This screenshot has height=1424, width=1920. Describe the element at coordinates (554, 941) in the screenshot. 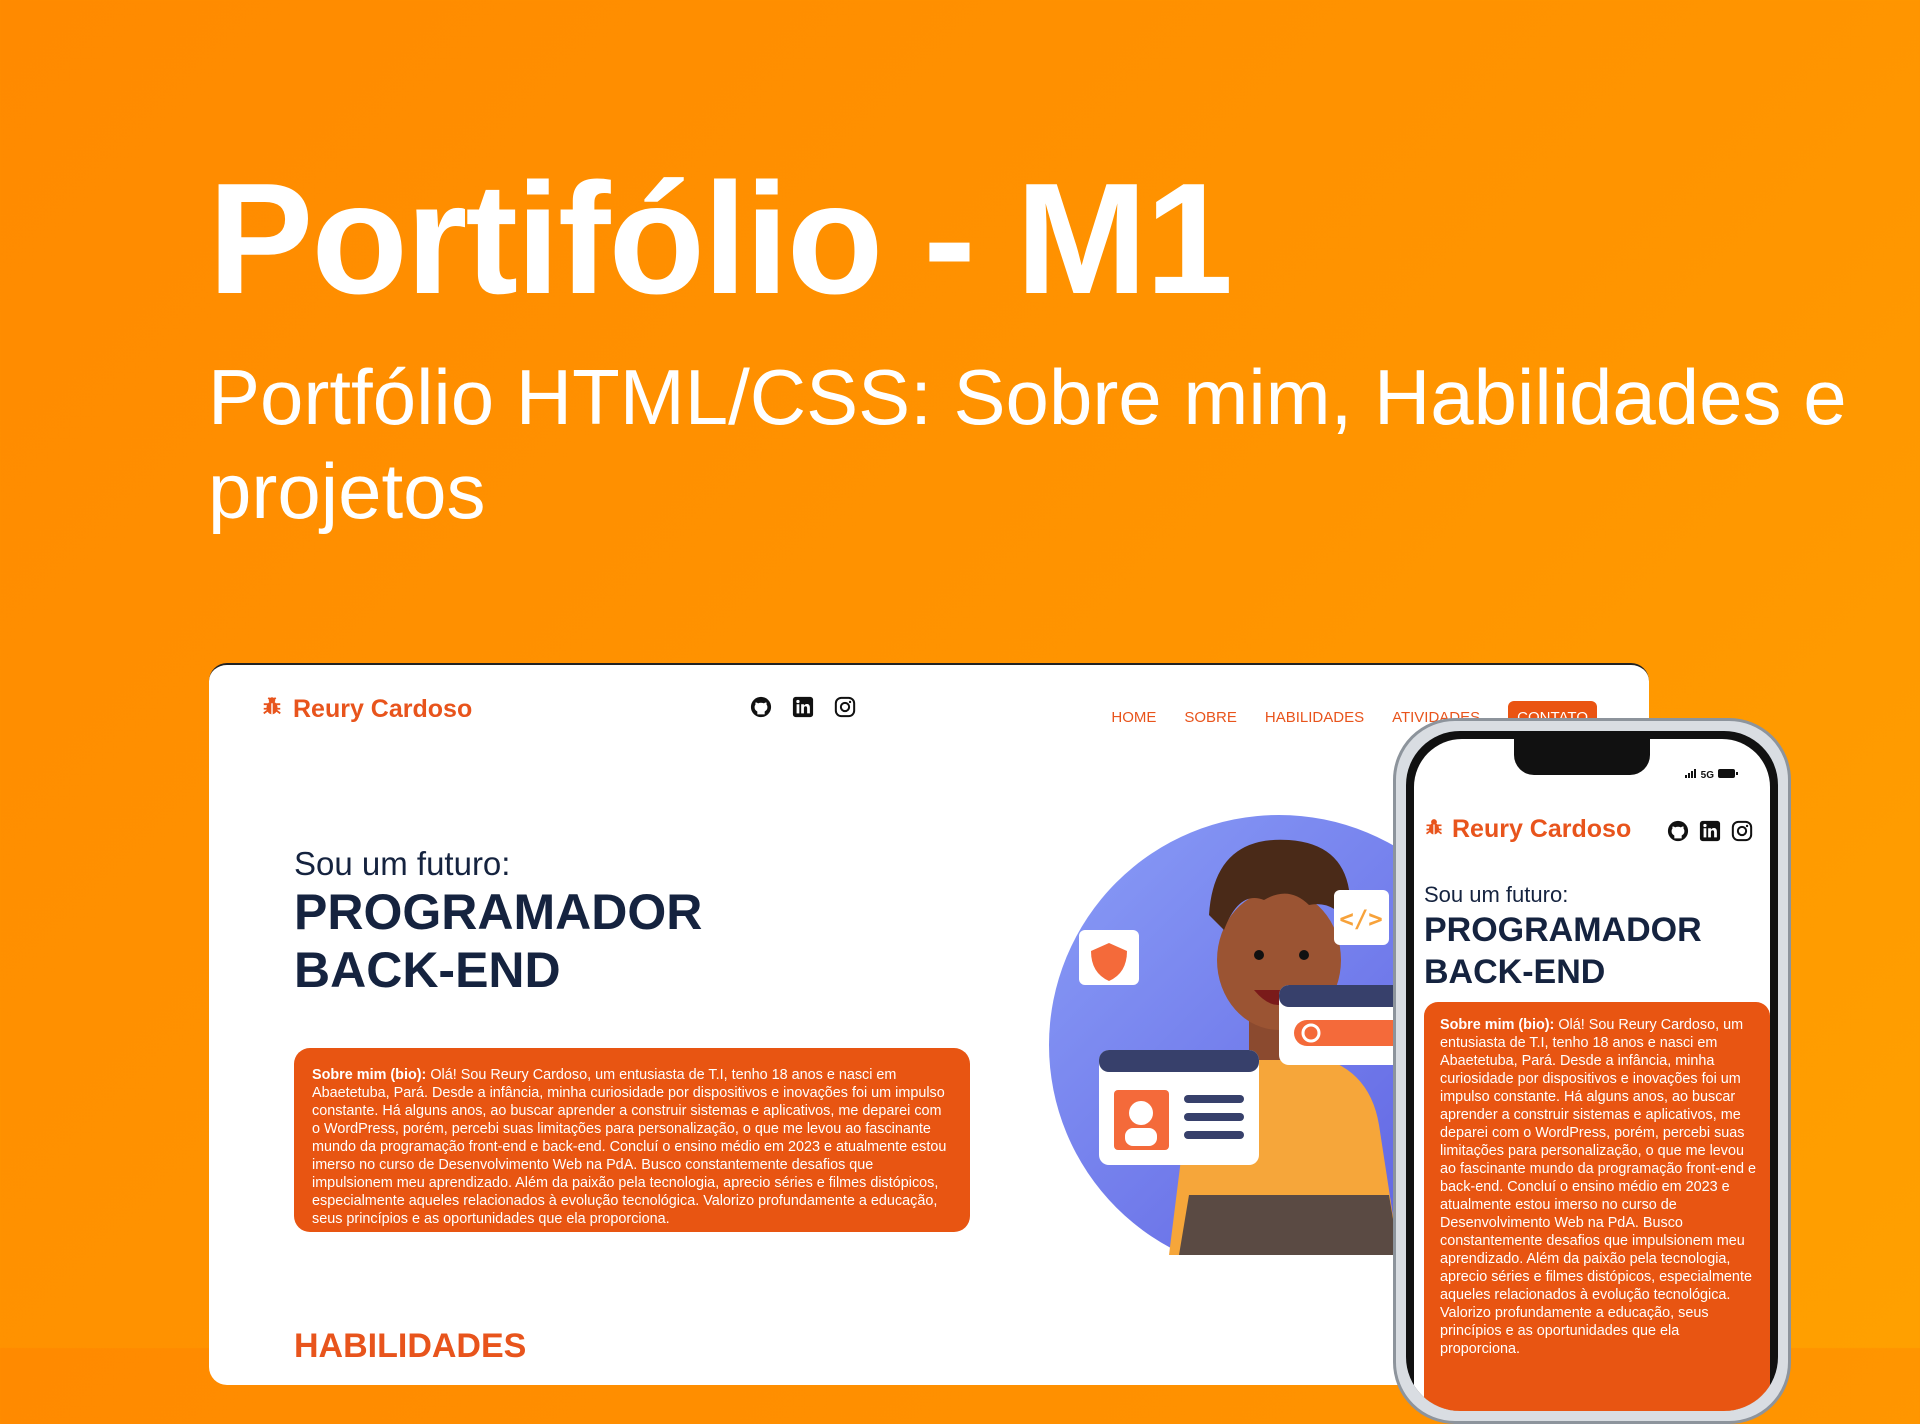

I see `hero-role: PROGRAMADOR BACK-END` at that location.